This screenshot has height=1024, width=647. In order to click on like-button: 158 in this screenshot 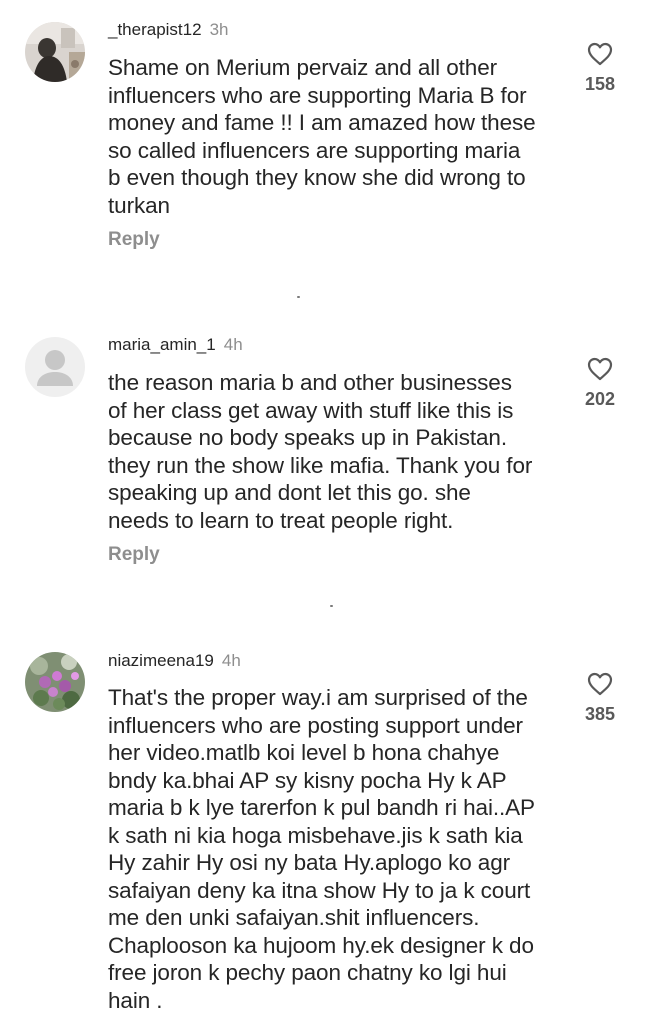, I will do `click(600, 68)`.